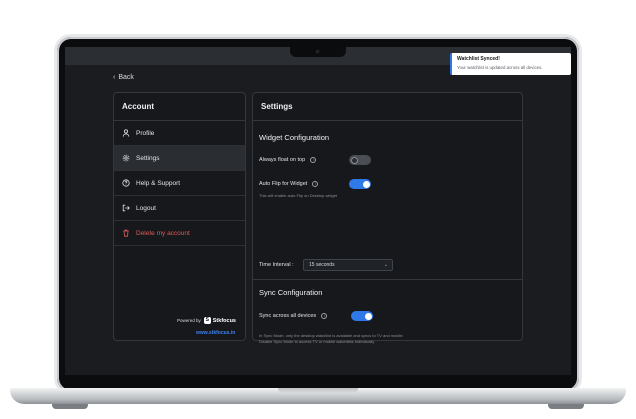 The width and height of the screenshot is (636, 419). I want to click on powered-by-label: Powered by, so click(189, 320).